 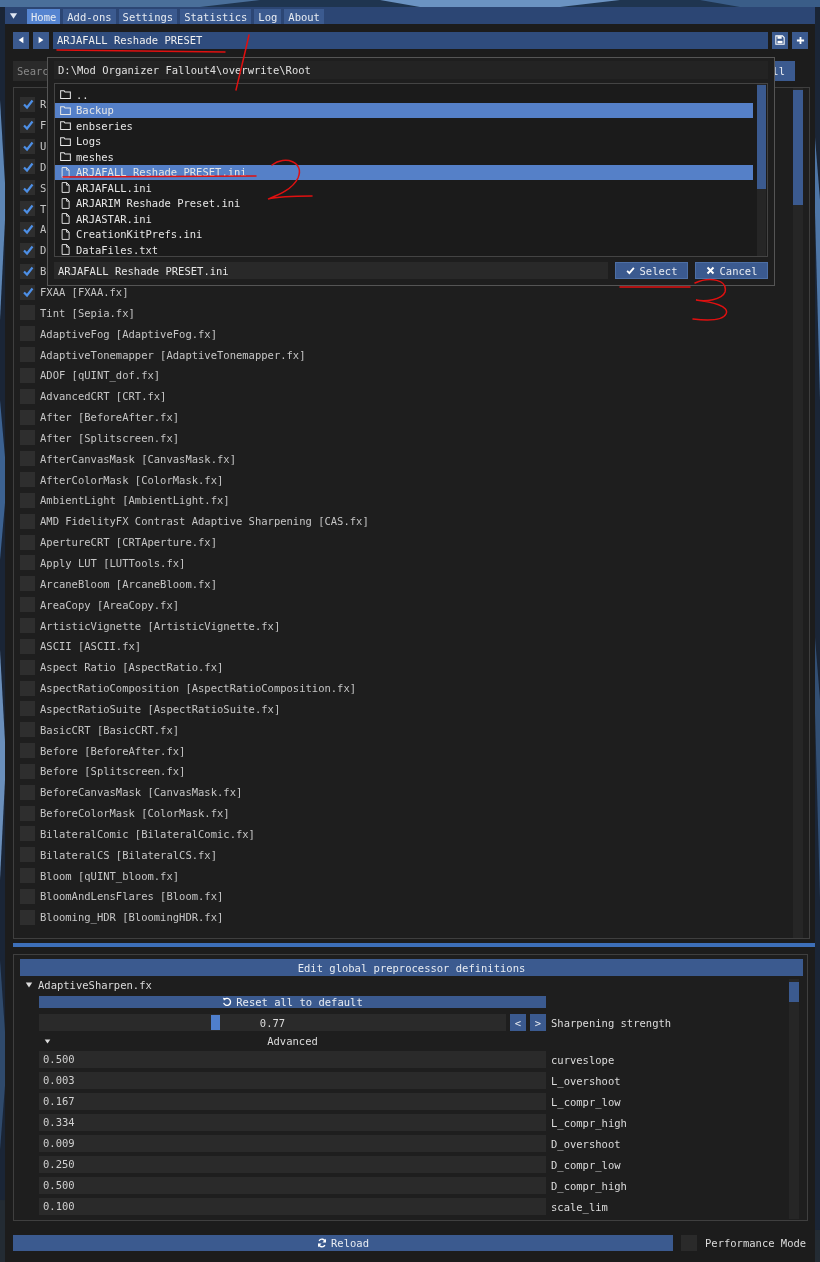 What do you see at coordinates (128, 542) in the screenshot?
I see `effect-name: ApertureCRT [CRTAperture.fx]` at bounding box center [128, 542].